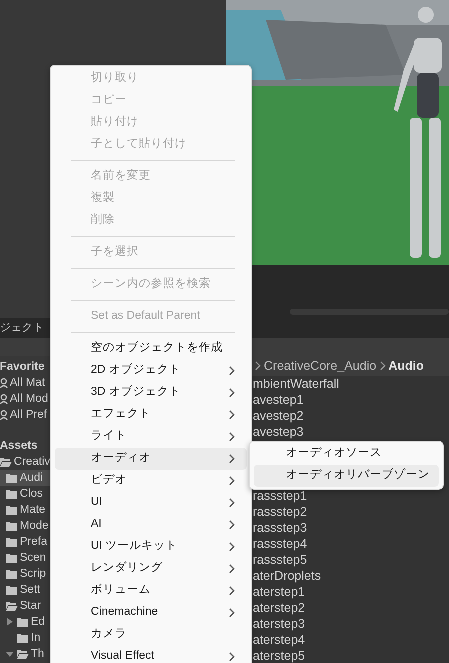 The height and width of the screenshot is (663, 449). I want to click on breadcrumb-item: CreativeCore_Audio, so click(320, 366).